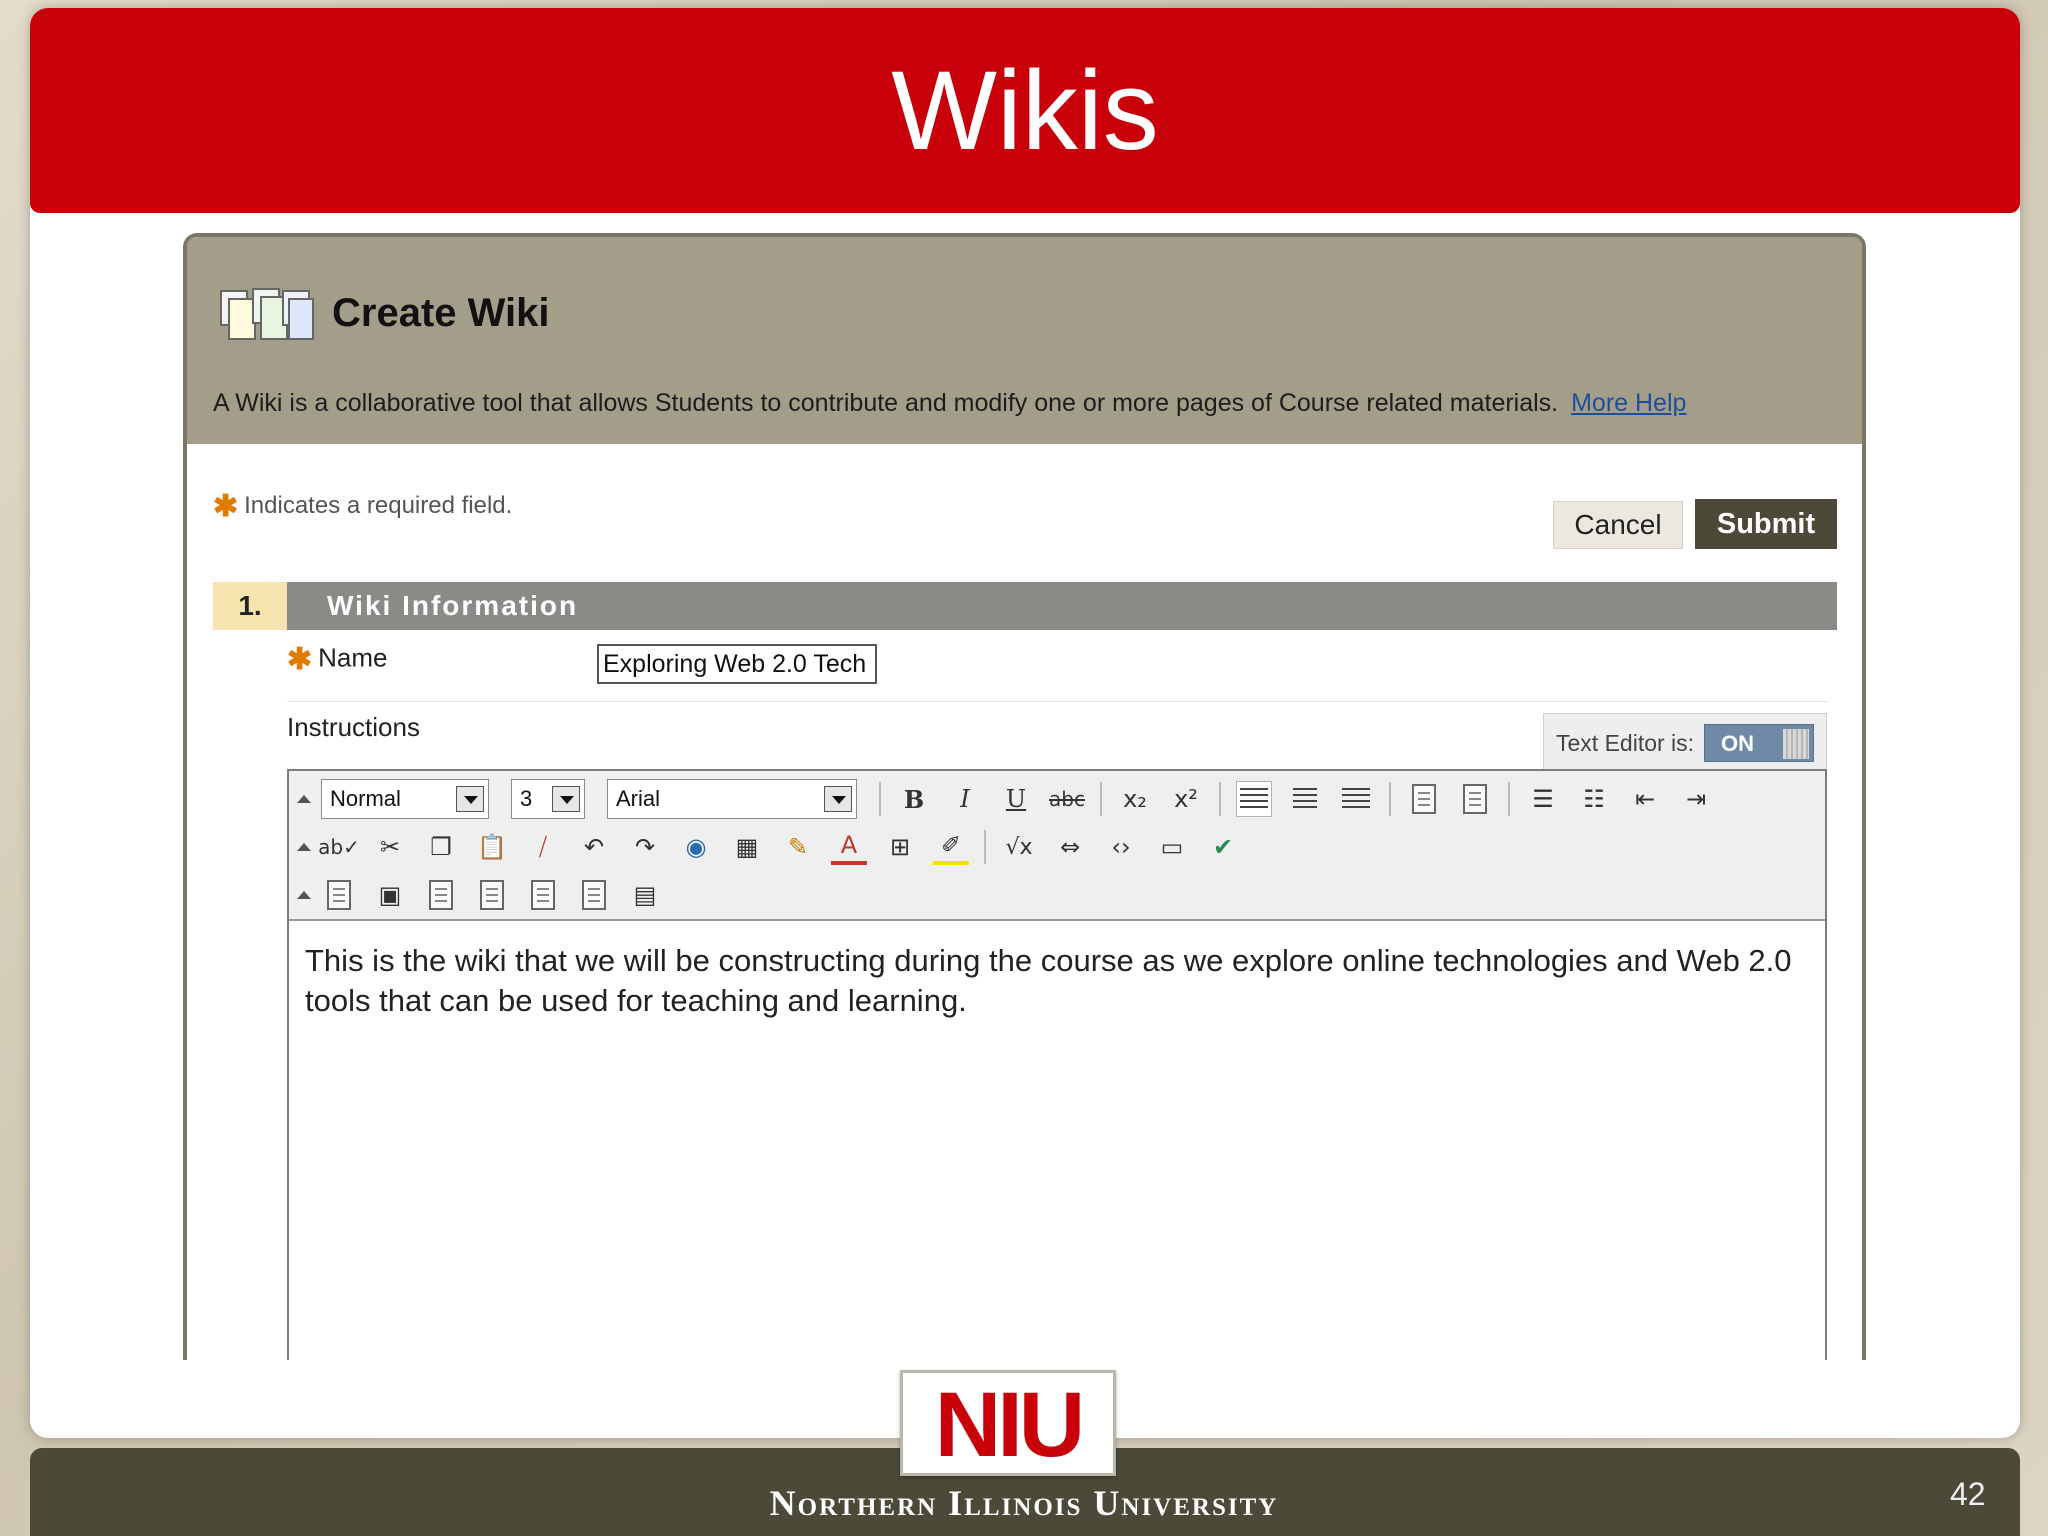  What do you see at coordinates (390, 895) in the screenshot?
I see `insert-image-icon: ▣` at bounding box center [390, 895].